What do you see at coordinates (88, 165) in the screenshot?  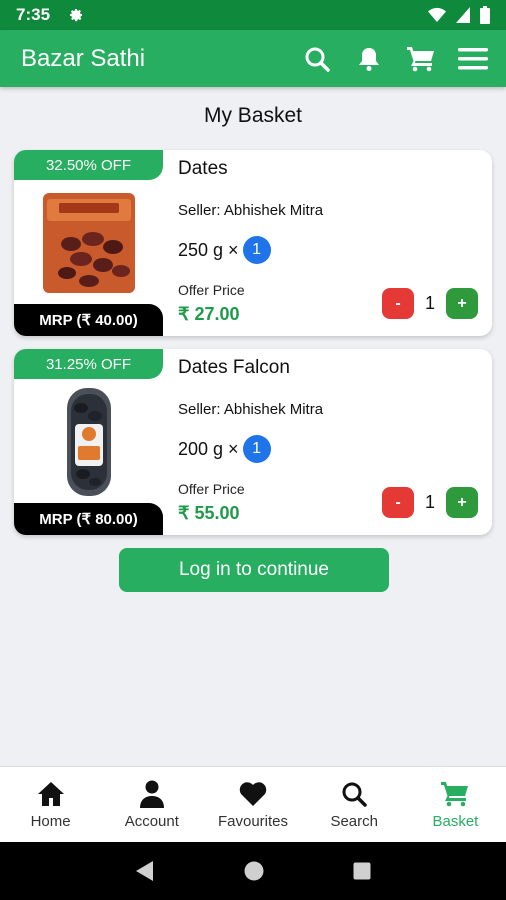 I see `discount-badge: 32.50% OFF` at bounding box center [88, 165].